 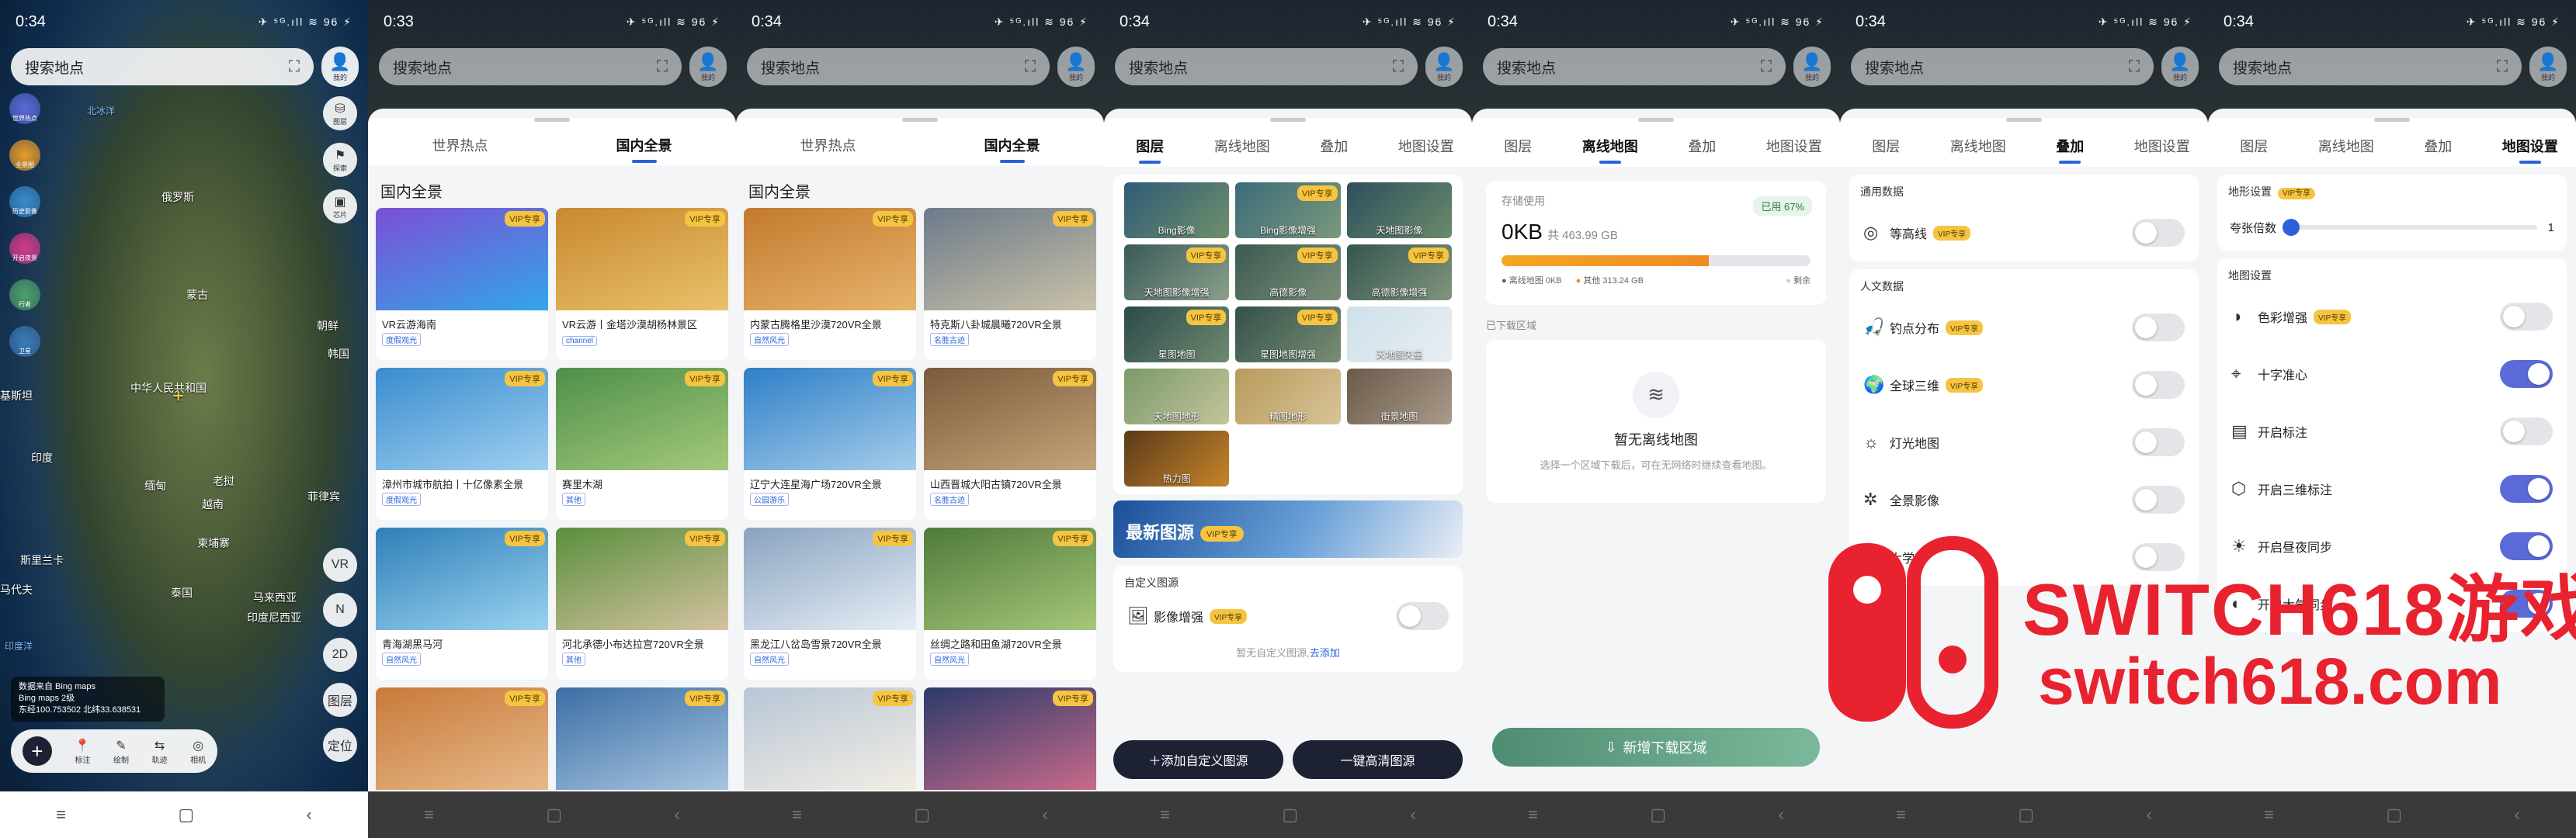 I want to click on tab-domestic: 国内全景, so click(x=1012, y=149).